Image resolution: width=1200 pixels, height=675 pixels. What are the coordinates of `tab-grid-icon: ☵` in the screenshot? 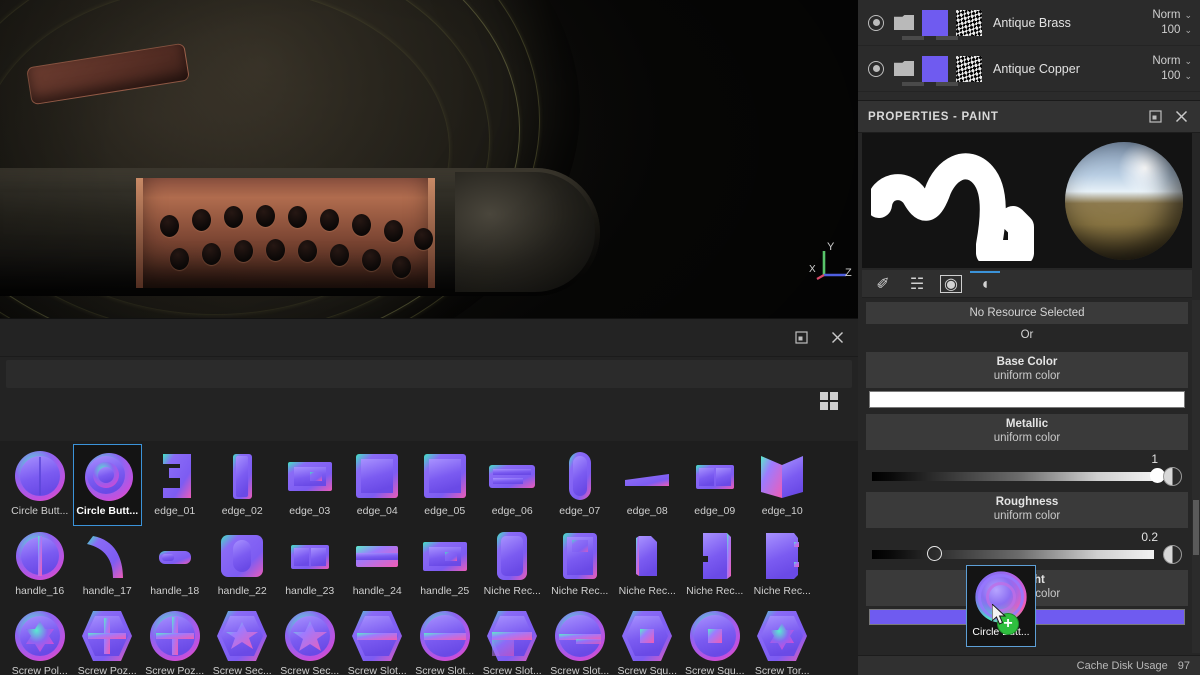 It's located at (917, 284).